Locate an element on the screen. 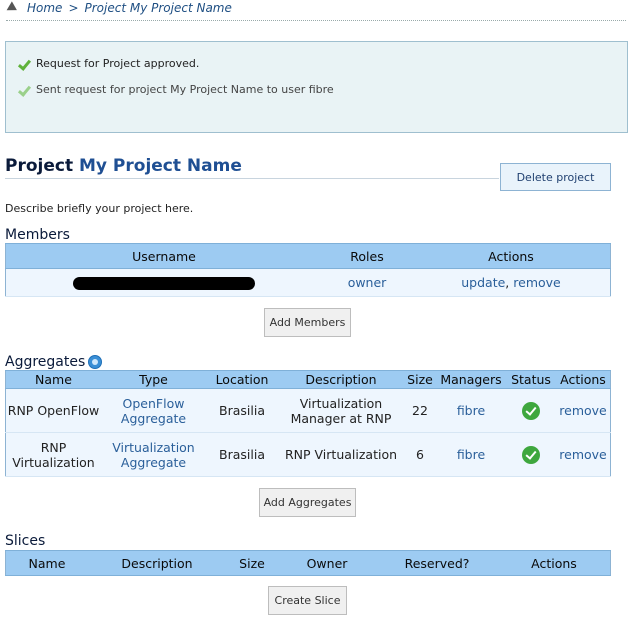 The height and width of the screenshot is (629, 634). message-item: Request for Project approved. is located at coordinates (108, 63).